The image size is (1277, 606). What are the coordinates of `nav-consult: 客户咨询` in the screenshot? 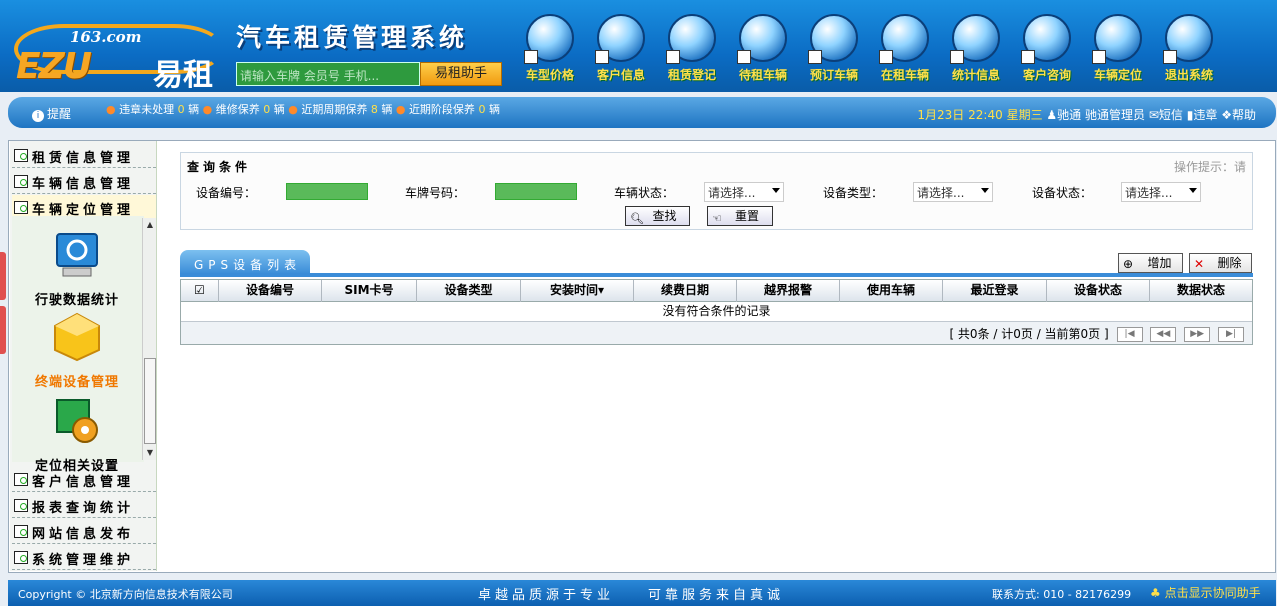 It's located at (1047, 51).